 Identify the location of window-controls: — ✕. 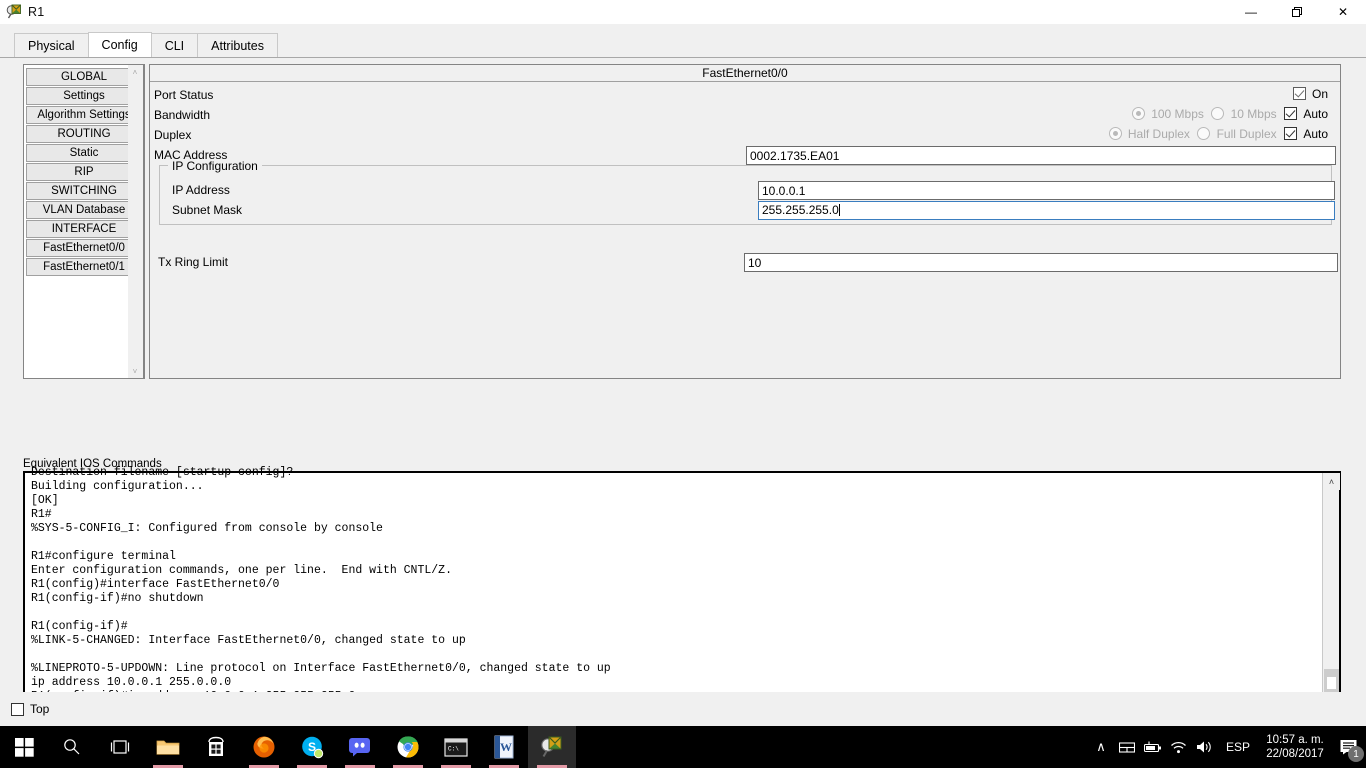
(1297, 12).